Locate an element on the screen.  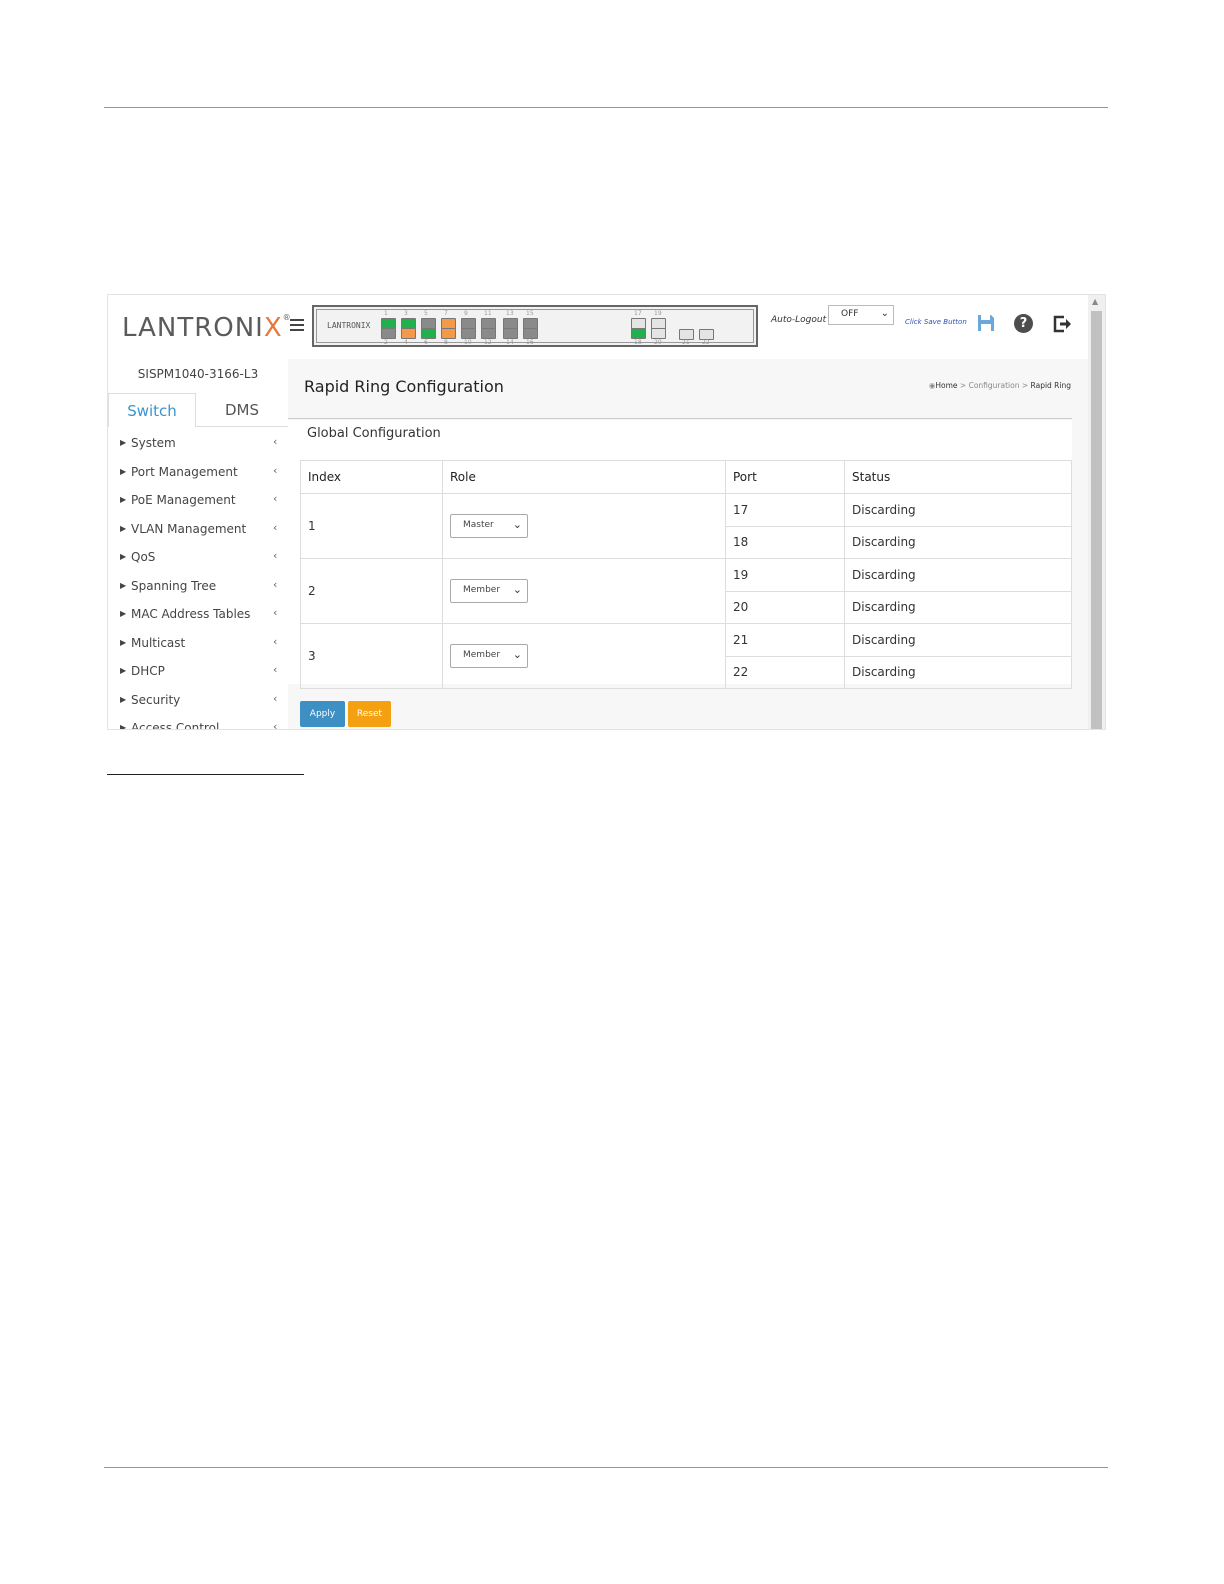
sidebar-item-vlan-management: ▶ VLAN Management ‹ is located at coordinates (198, 533).